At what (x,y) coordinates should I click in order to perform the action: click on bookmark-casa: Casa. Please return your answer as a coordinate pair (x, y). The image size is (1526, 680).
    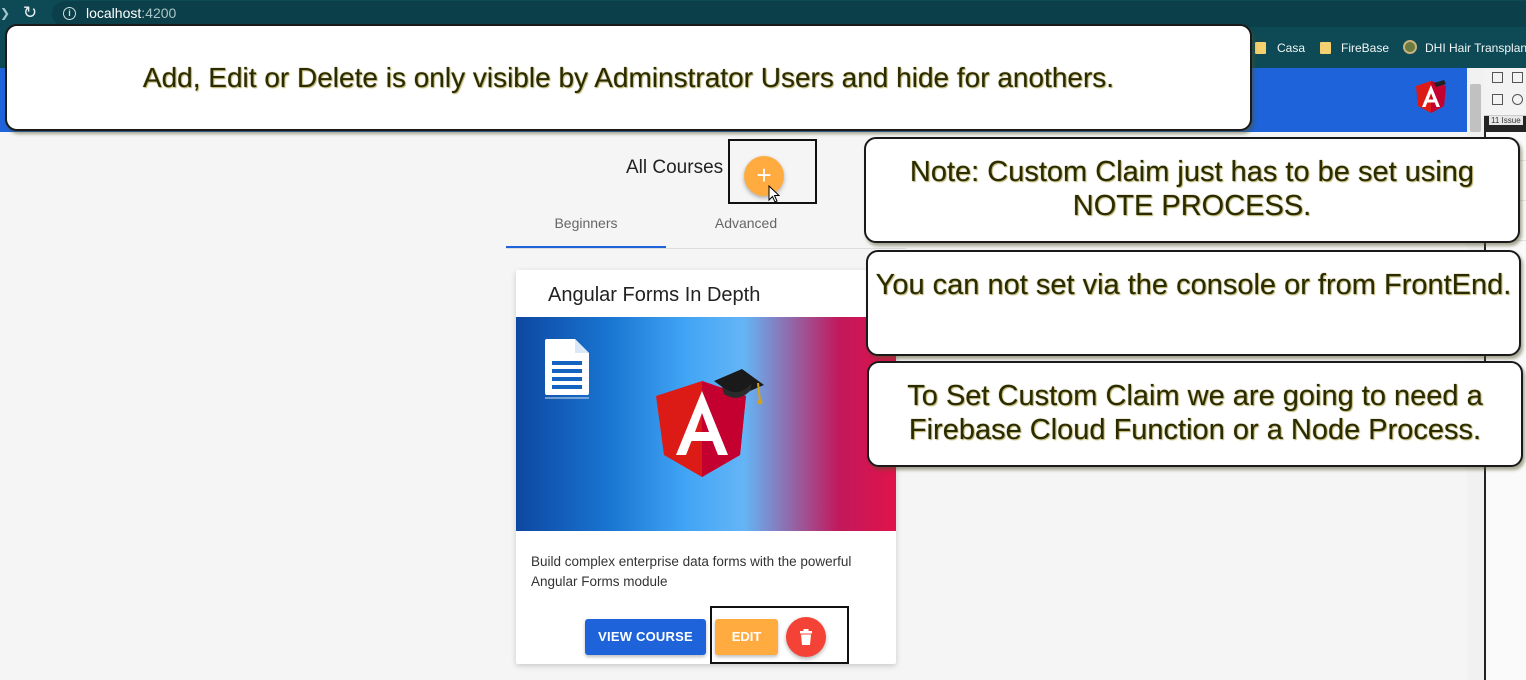
    Looking at the image, I should click on (1291, 48).